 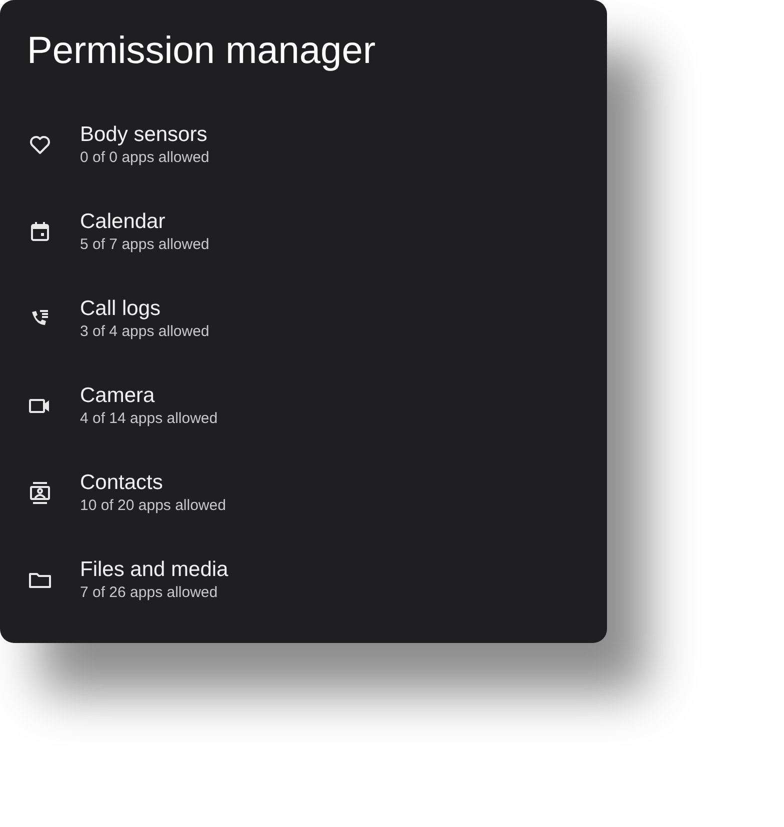 I want to click on permission-item: Contacts 10 of 20 apps allowed, so click(x=303, y=492).